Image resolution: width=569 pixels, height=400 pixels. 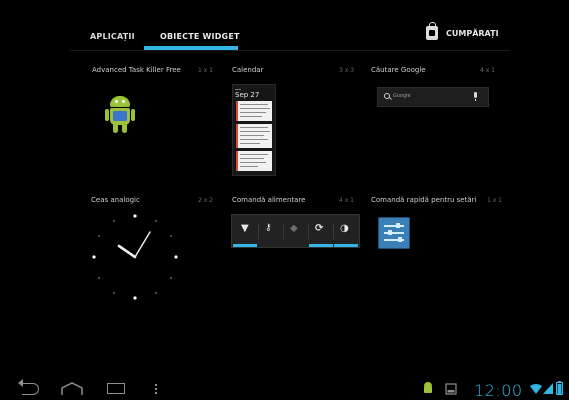 I want to click on book-icon, so click(x=120, y=116).